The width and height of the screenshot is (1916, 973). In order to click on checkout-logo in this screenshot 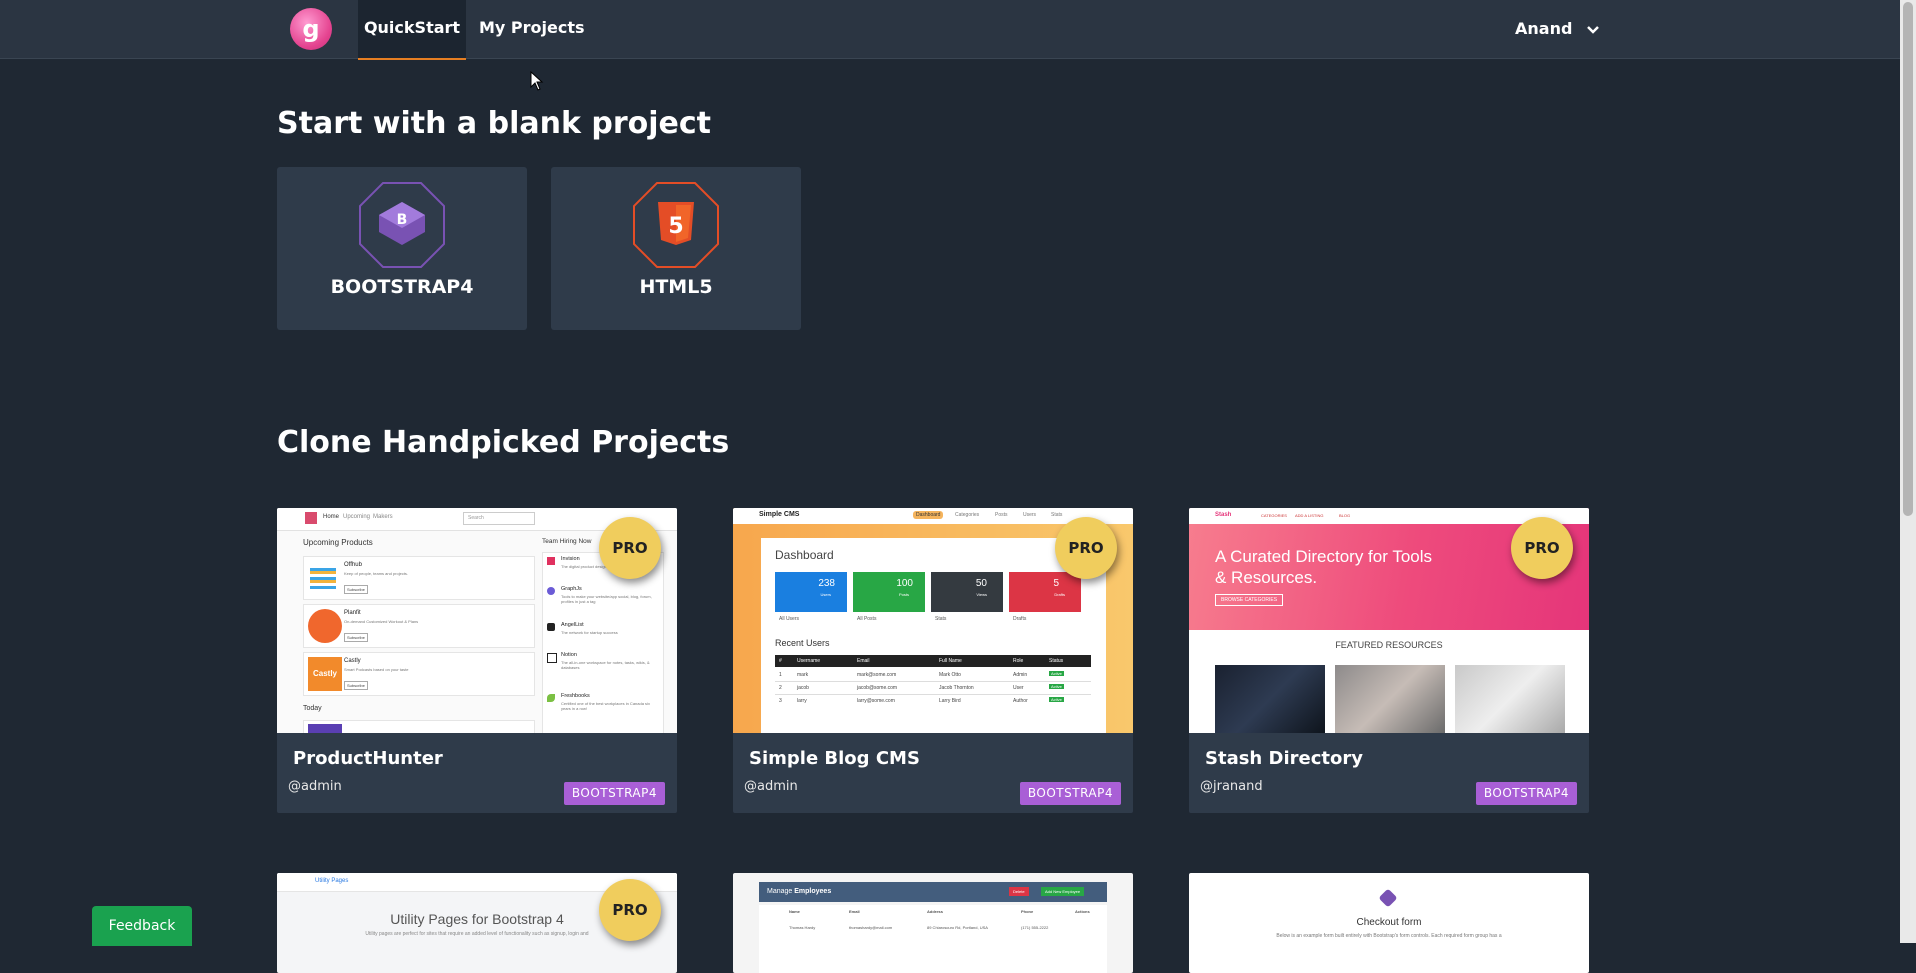, I will do `click(1388, 898)`.